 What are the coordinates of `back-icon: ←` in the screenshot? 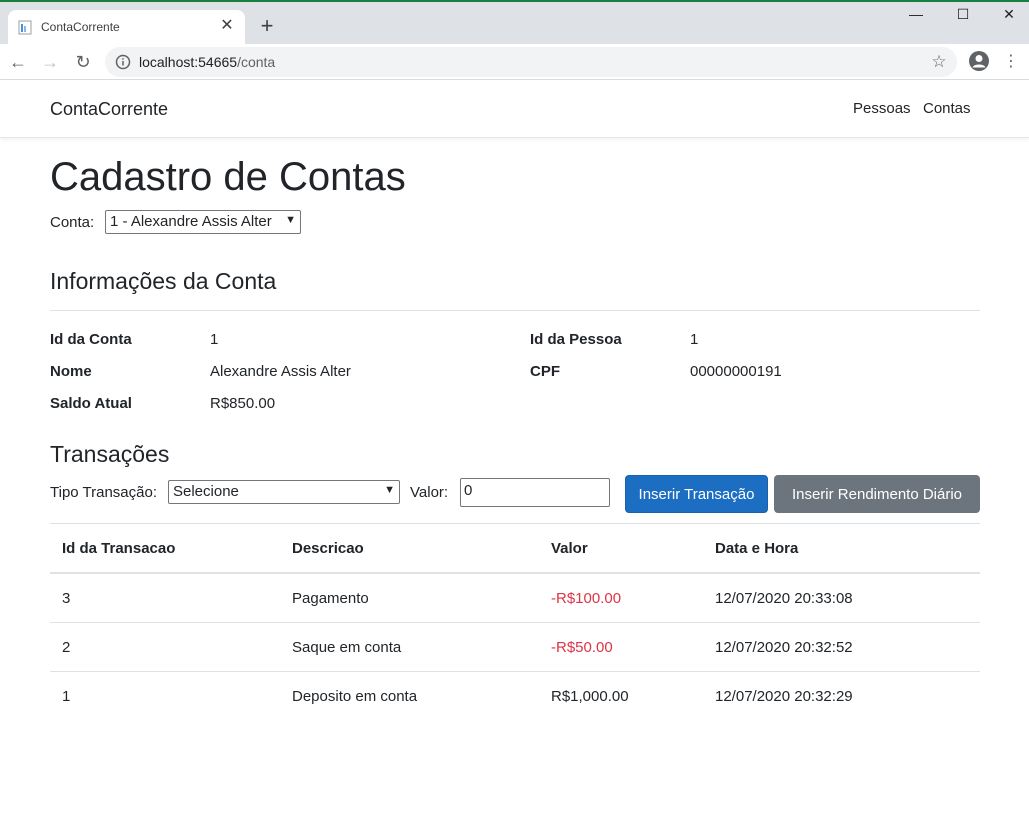 It's located at (18, 62).